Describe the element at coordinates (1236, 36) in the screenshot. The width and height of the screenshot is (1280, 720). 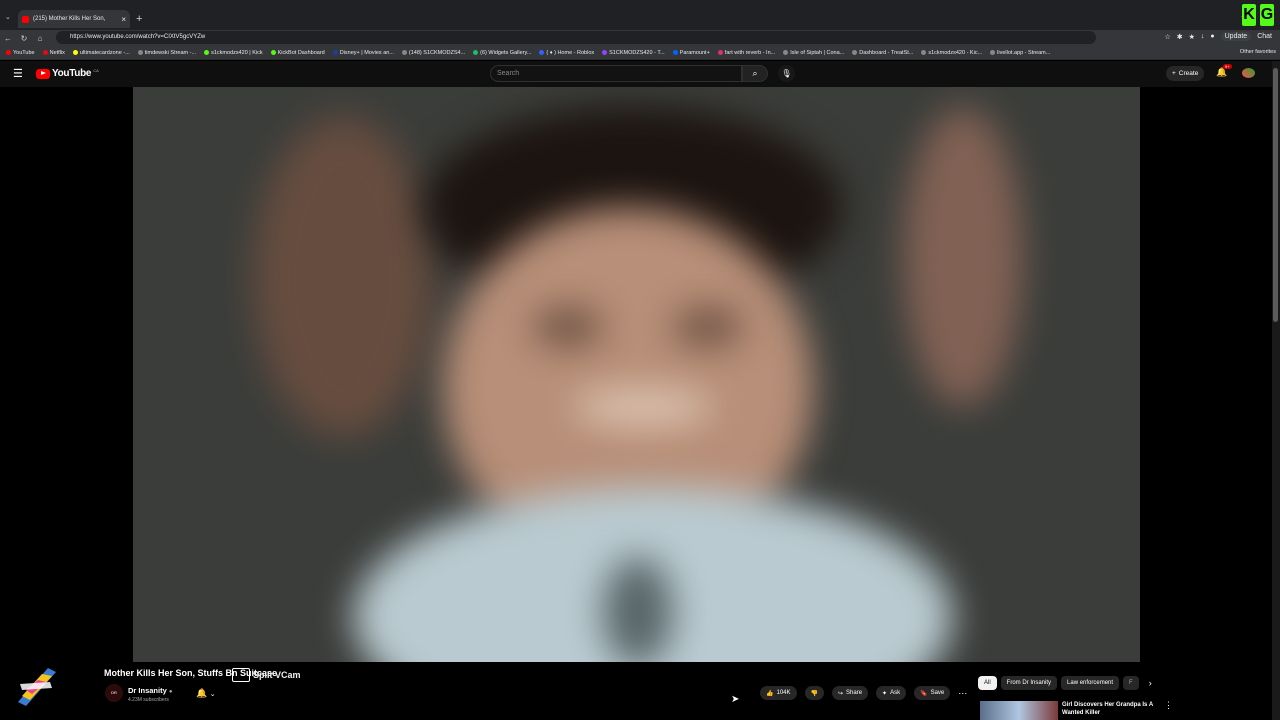
I see `update-button: Update` at that location.